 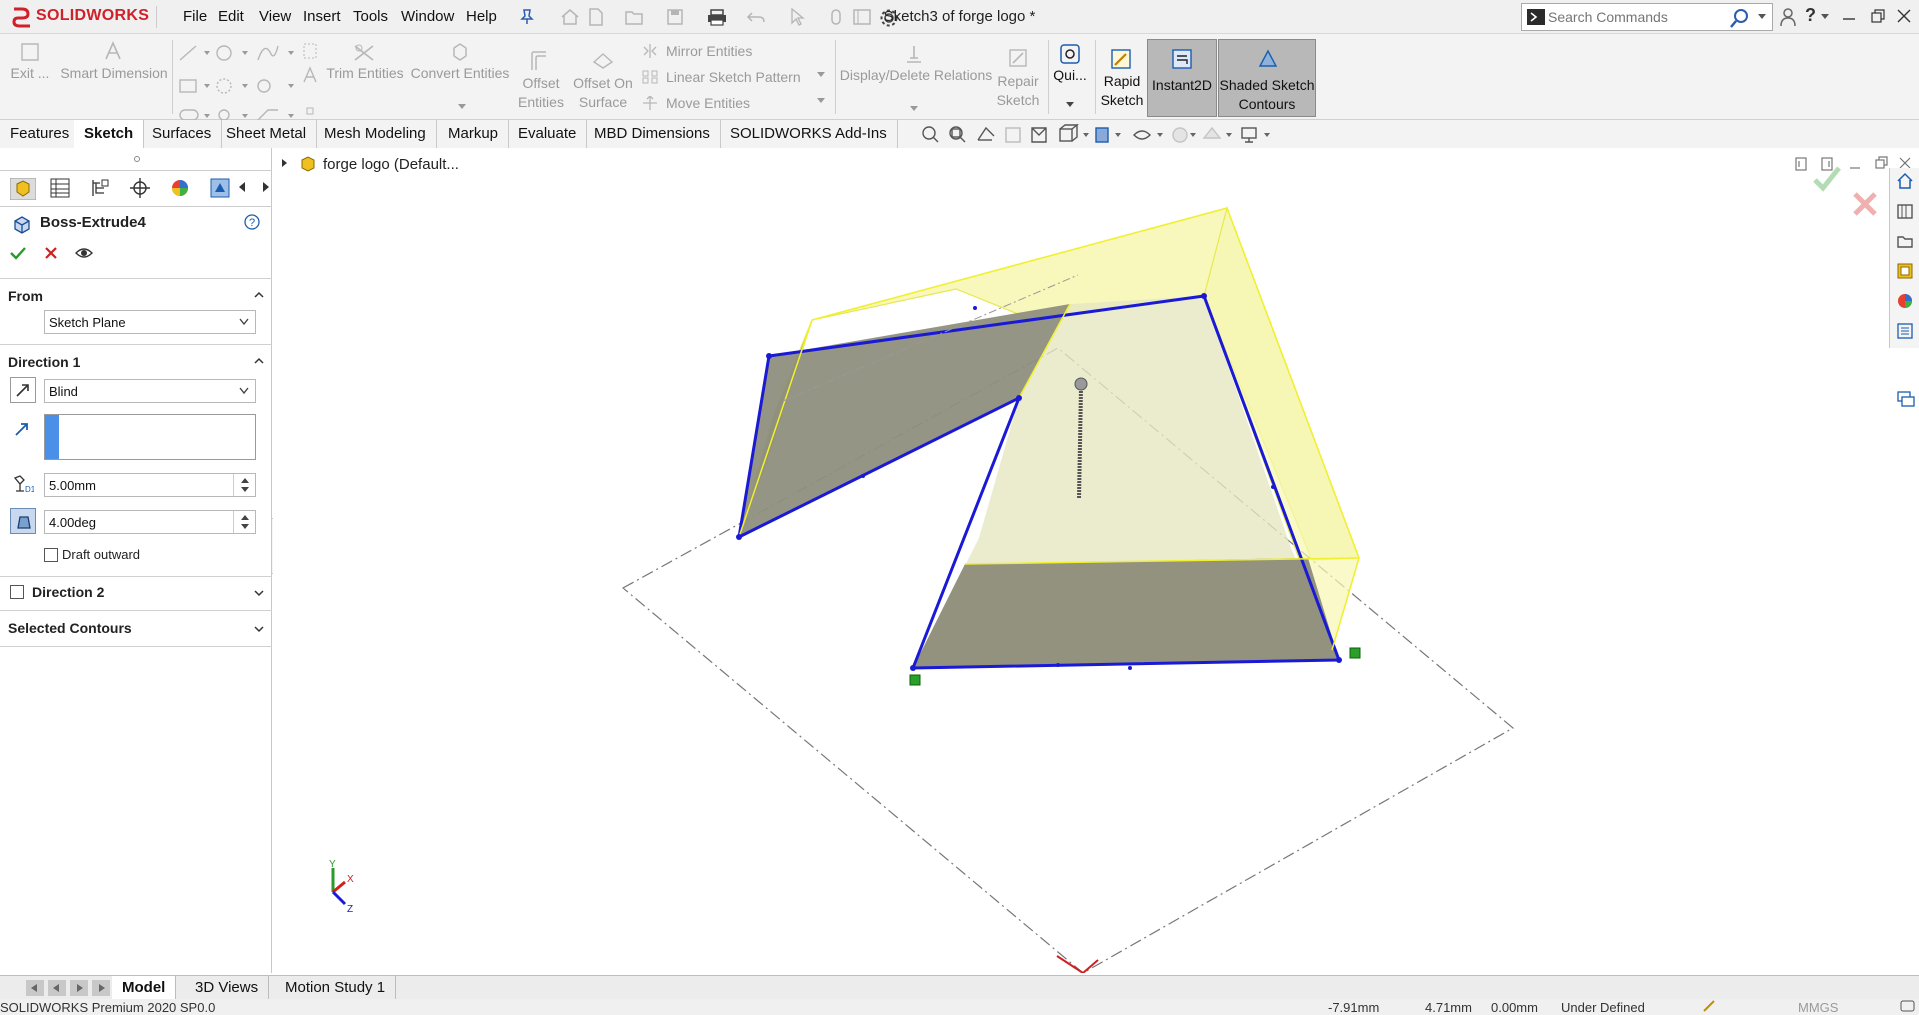 What do you see at coordinates (68, 592) in the screenshot?
I see `direction2-section-header: Direction 2` at bounding box center [68, 592].